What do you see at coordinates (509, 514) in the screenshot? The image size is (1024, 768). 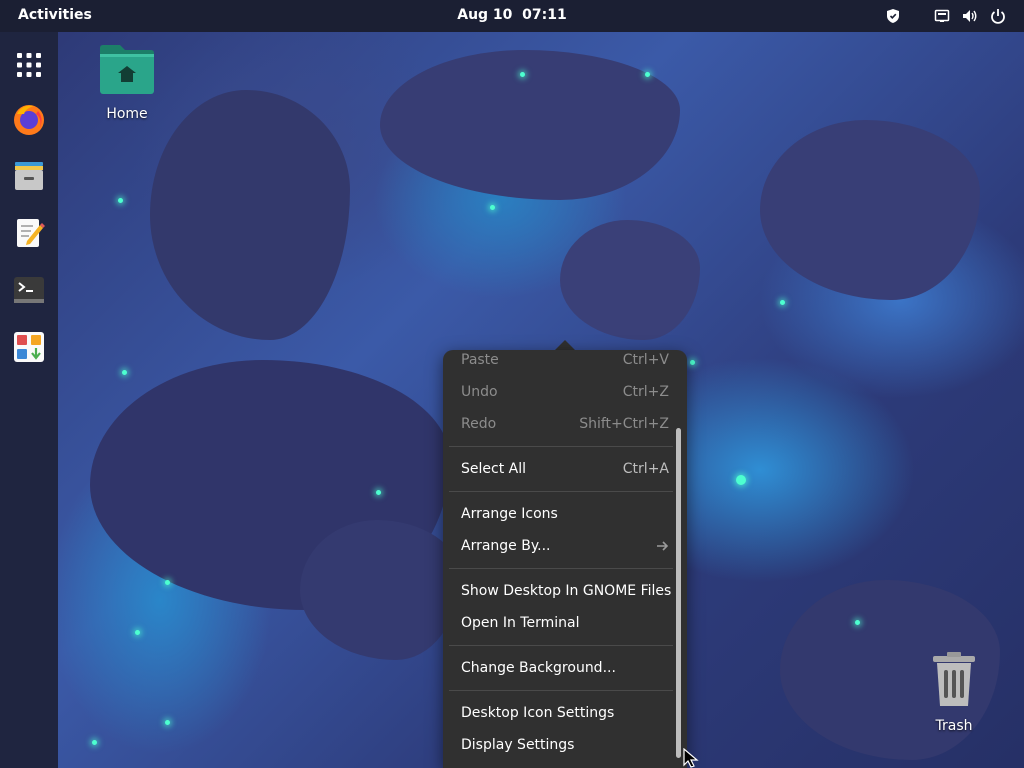 I see `menu-item-label: Arrange Icons` at bounding box center [509, 514].